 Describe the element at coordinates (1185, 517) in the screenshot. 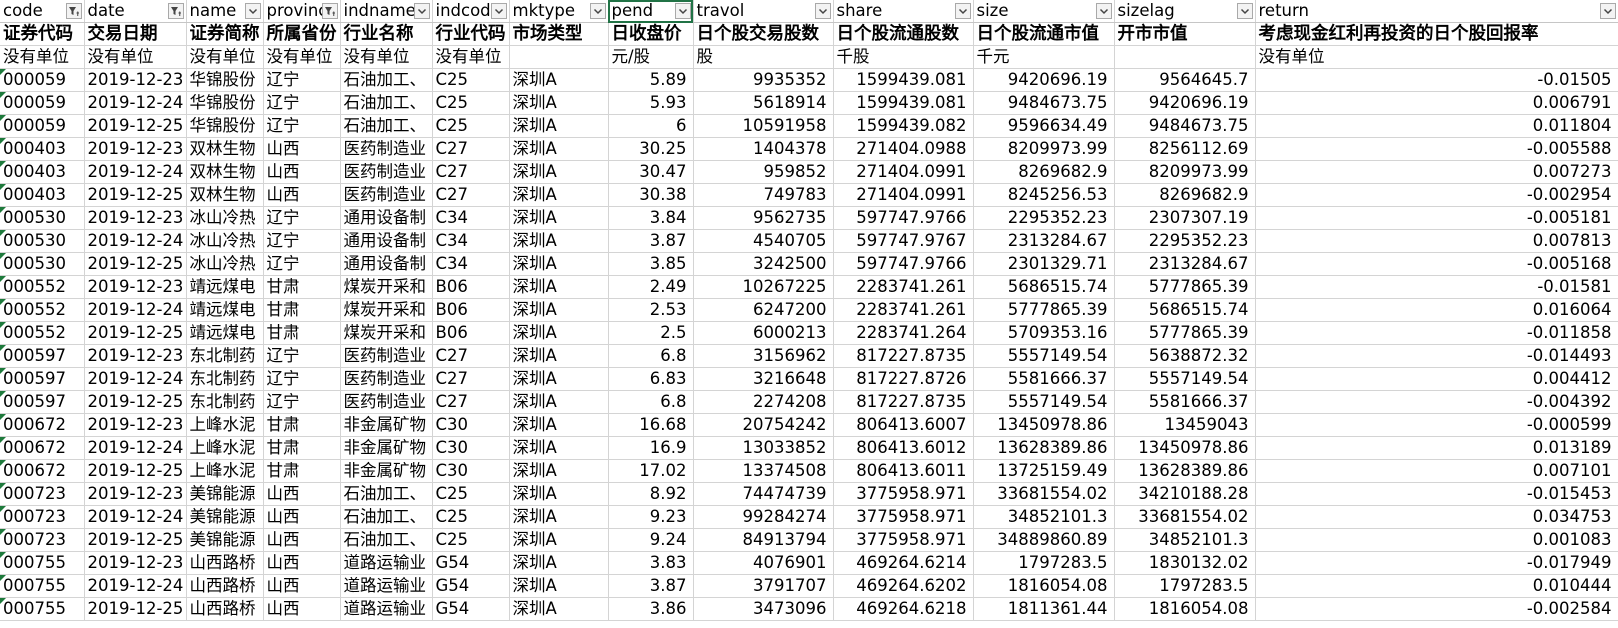

I see `table-cell: 33681554.02` at that location.